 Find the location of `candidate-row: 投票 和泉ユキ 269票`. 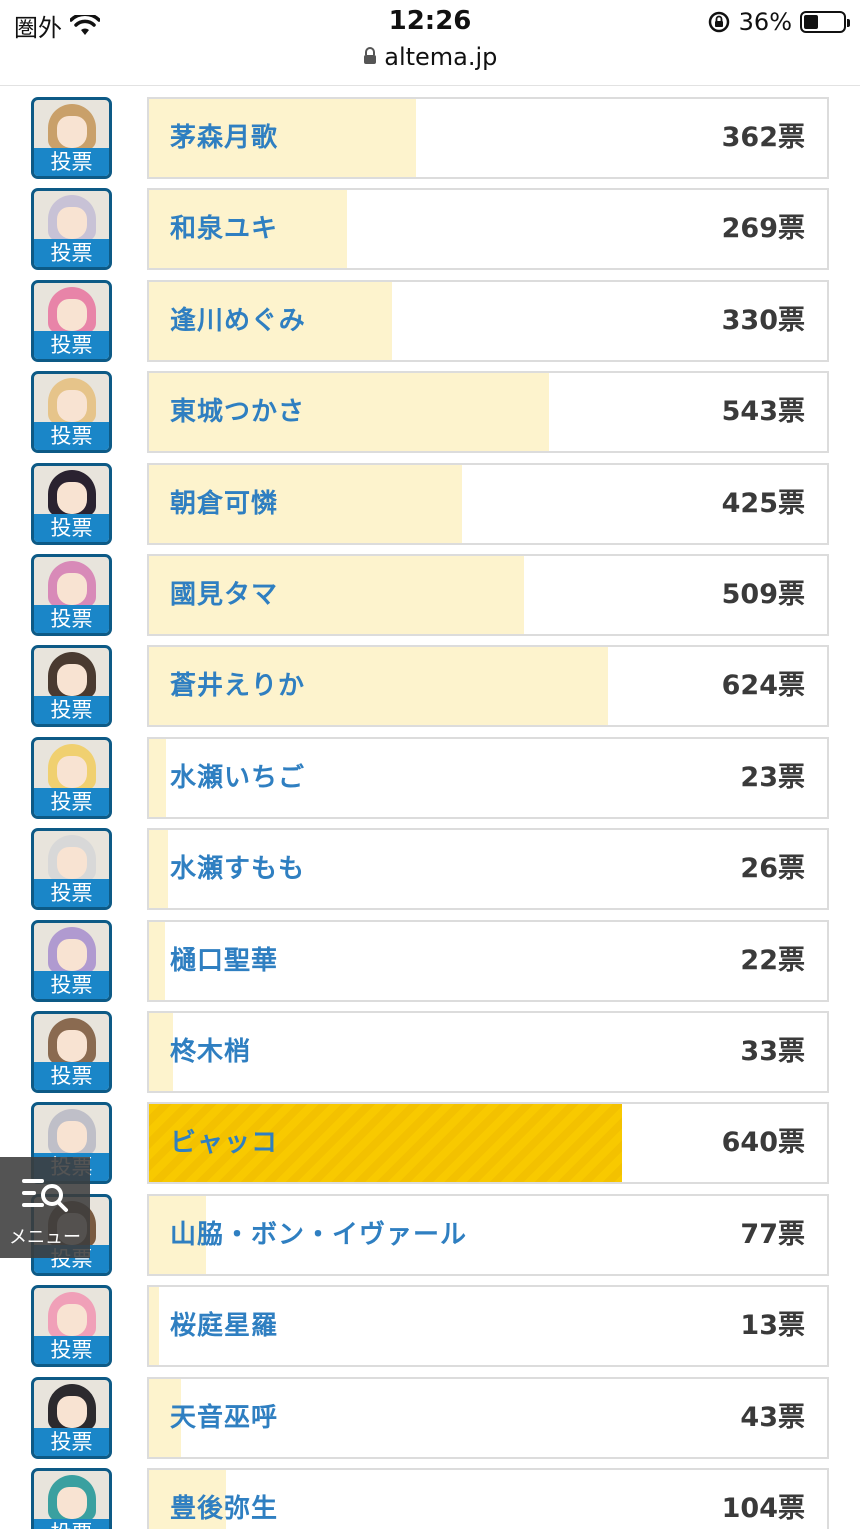

candidate-row: 投票 和泉ユキ 269票 is located at coordinates (430, 229).